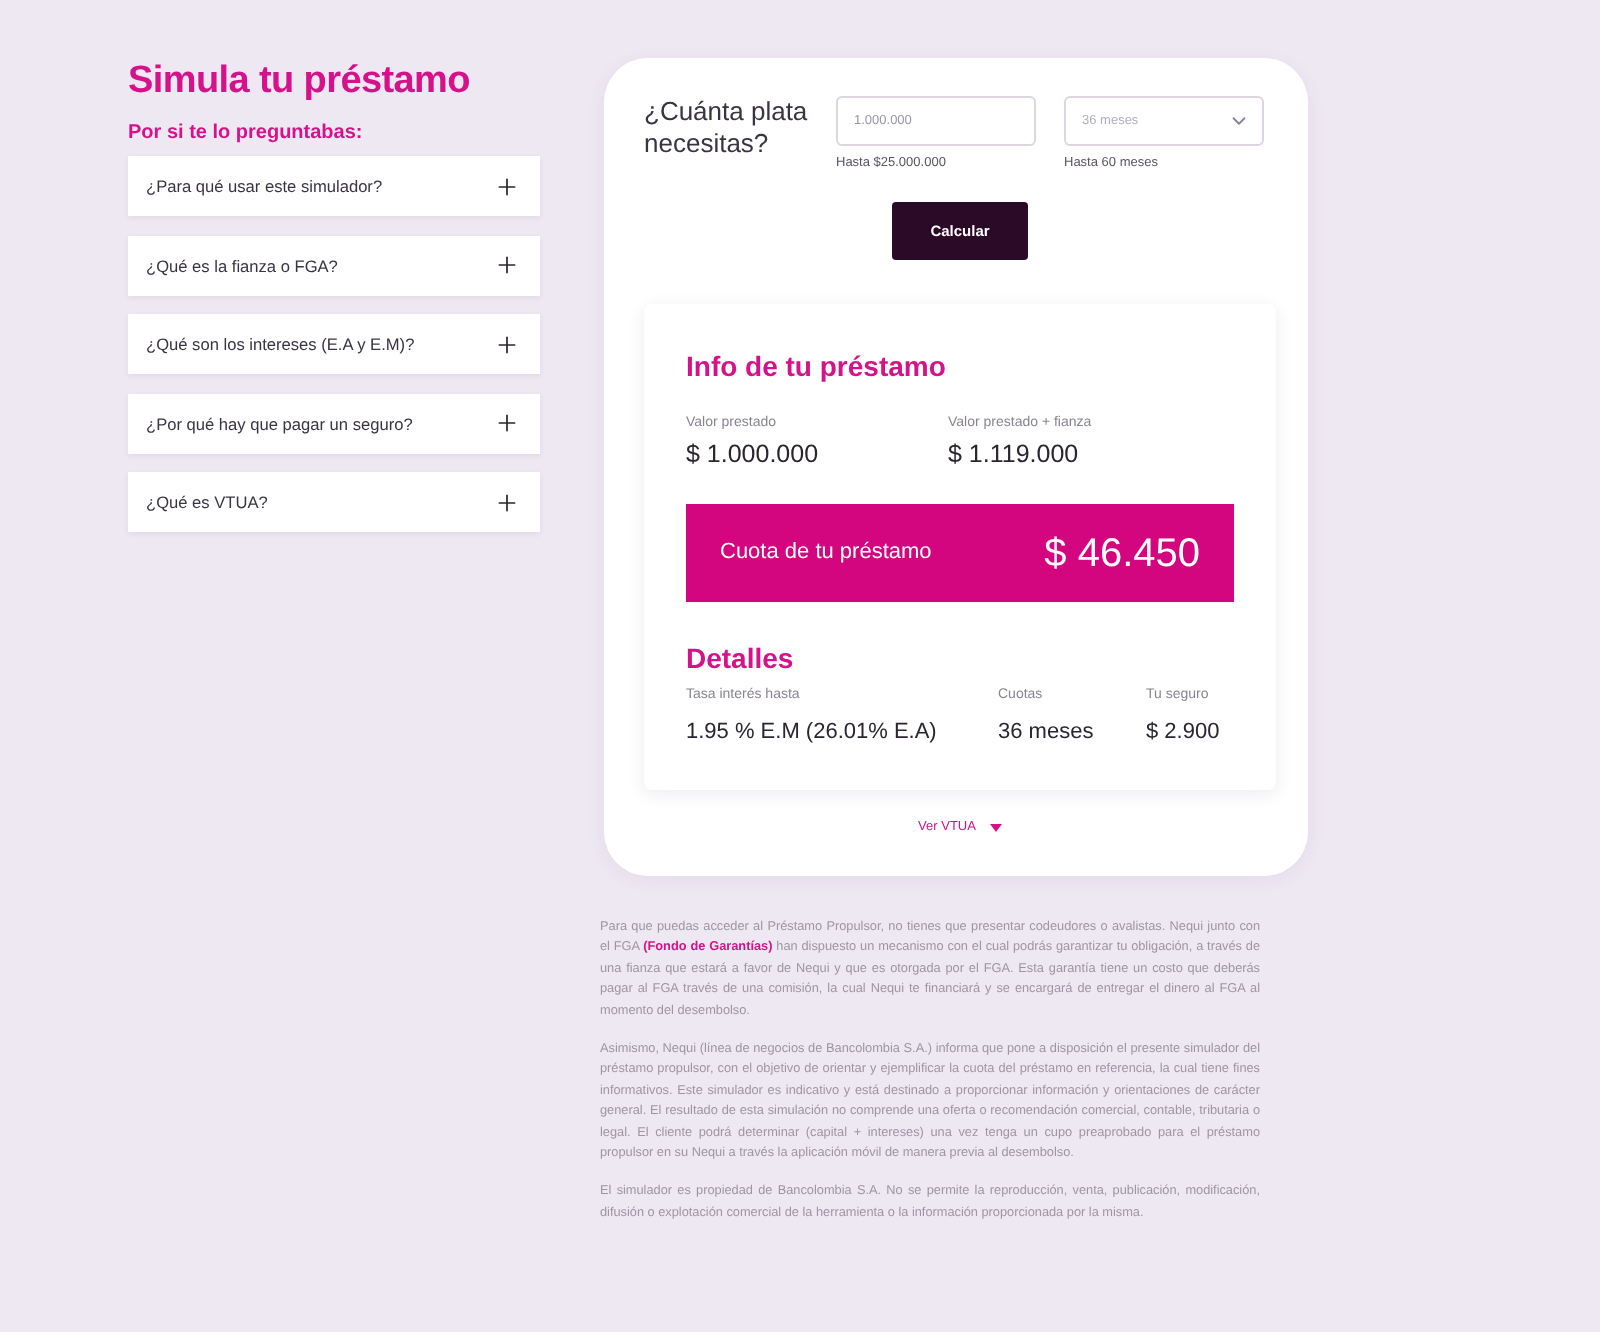  What do you see at coordinates (334, 502) in the screenshot?
I see `faq-accordion-item: ¿Qué es VTUA?` at bounding box center [334, 502].